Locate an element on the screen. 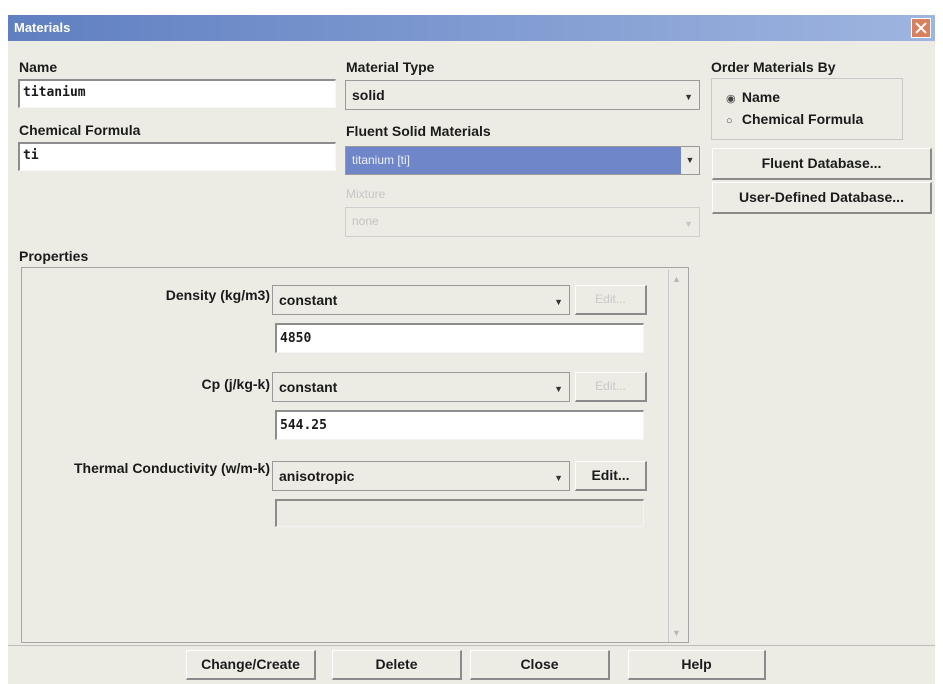 This screenshot has height=684, width=943. order-radio-name: ◉ Name is located at coordinates (753, 97).